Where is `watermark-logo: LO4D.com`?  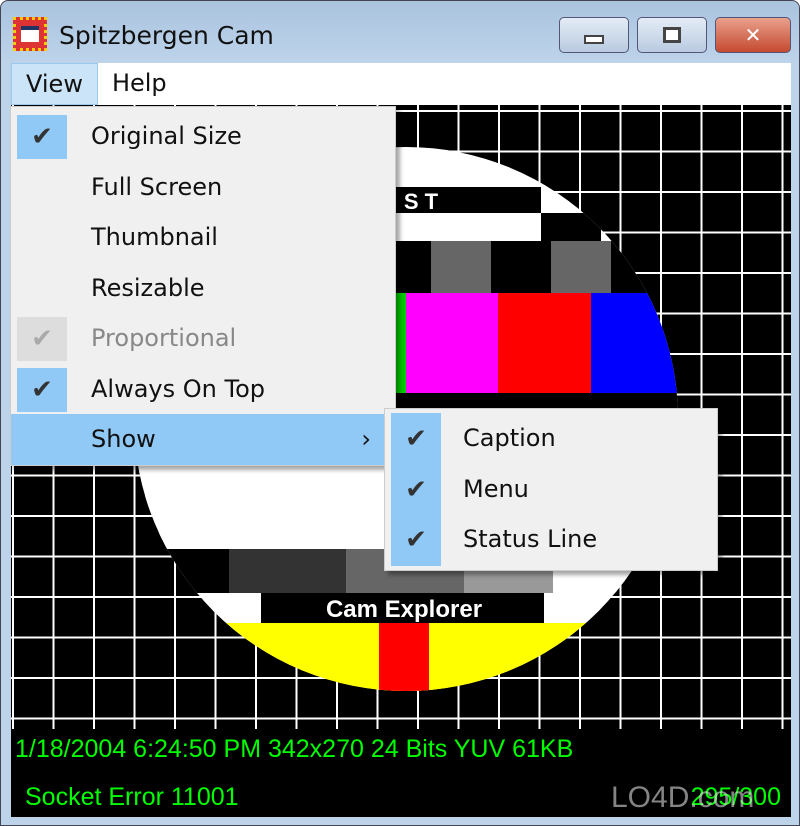 watermark-logo: LO4D.com is located at coordinates (683, 797).